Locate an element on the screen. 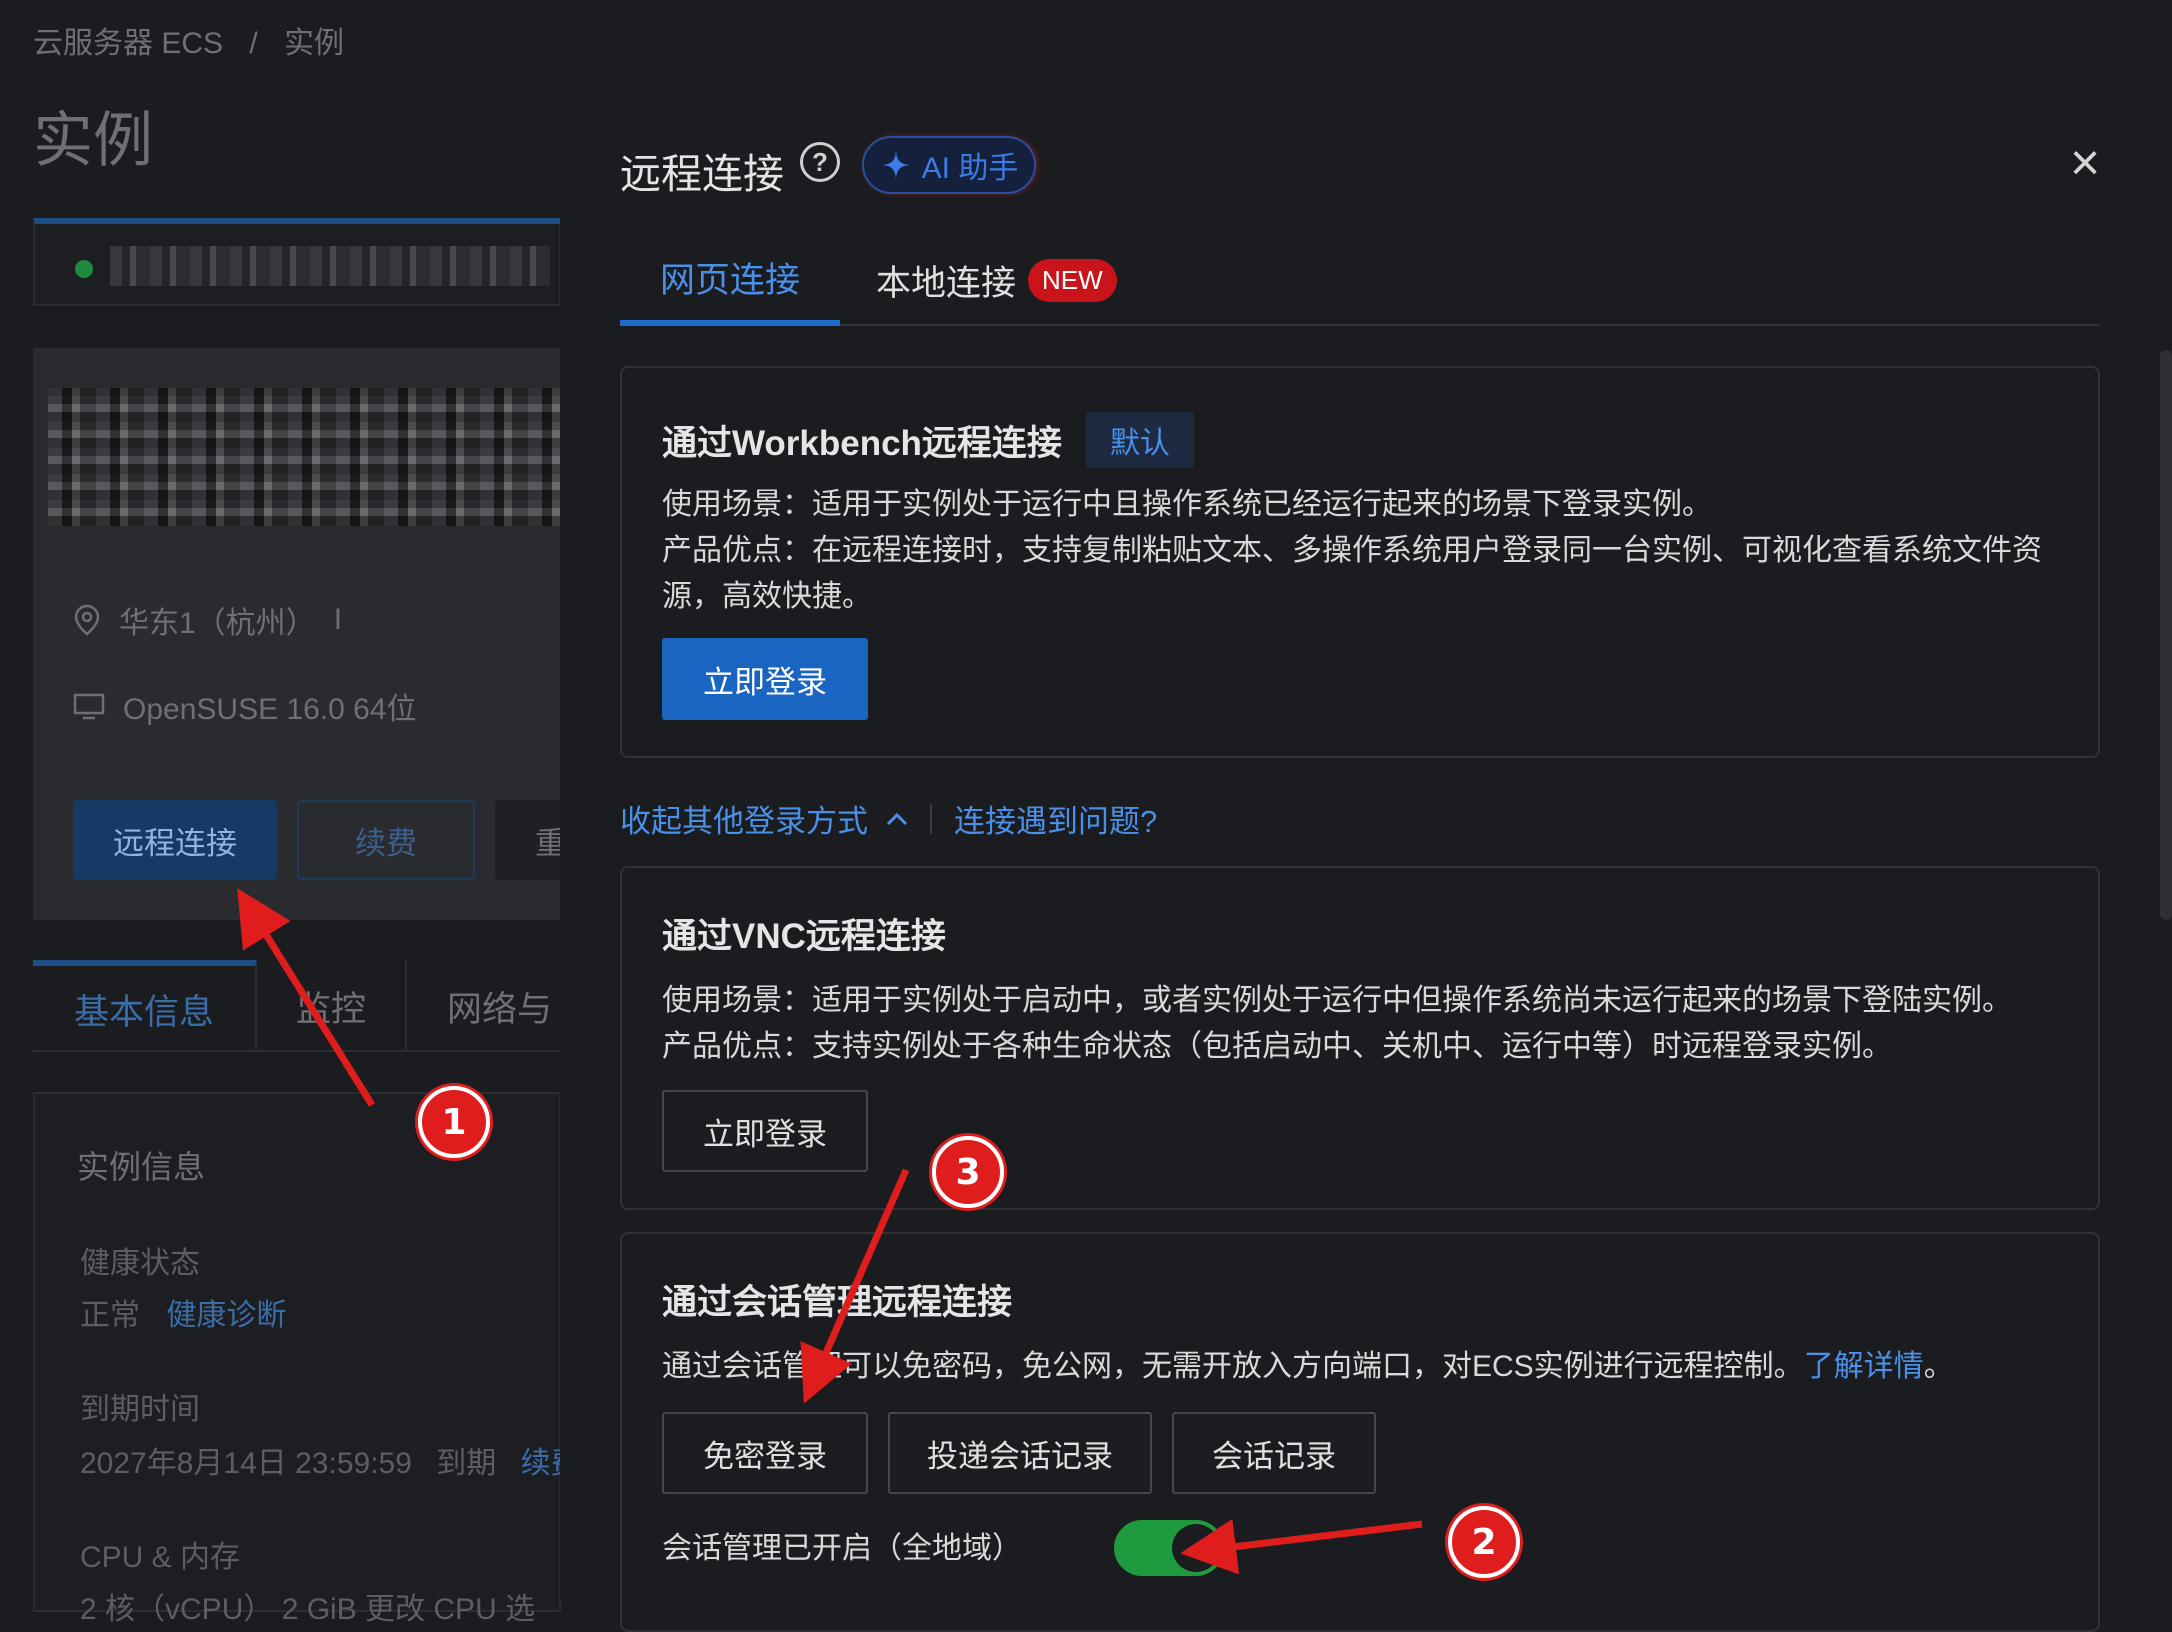 This screenshot has width=2172, height=1632. annotation-marker-1: 1 is located at coordinates (454, 1122).